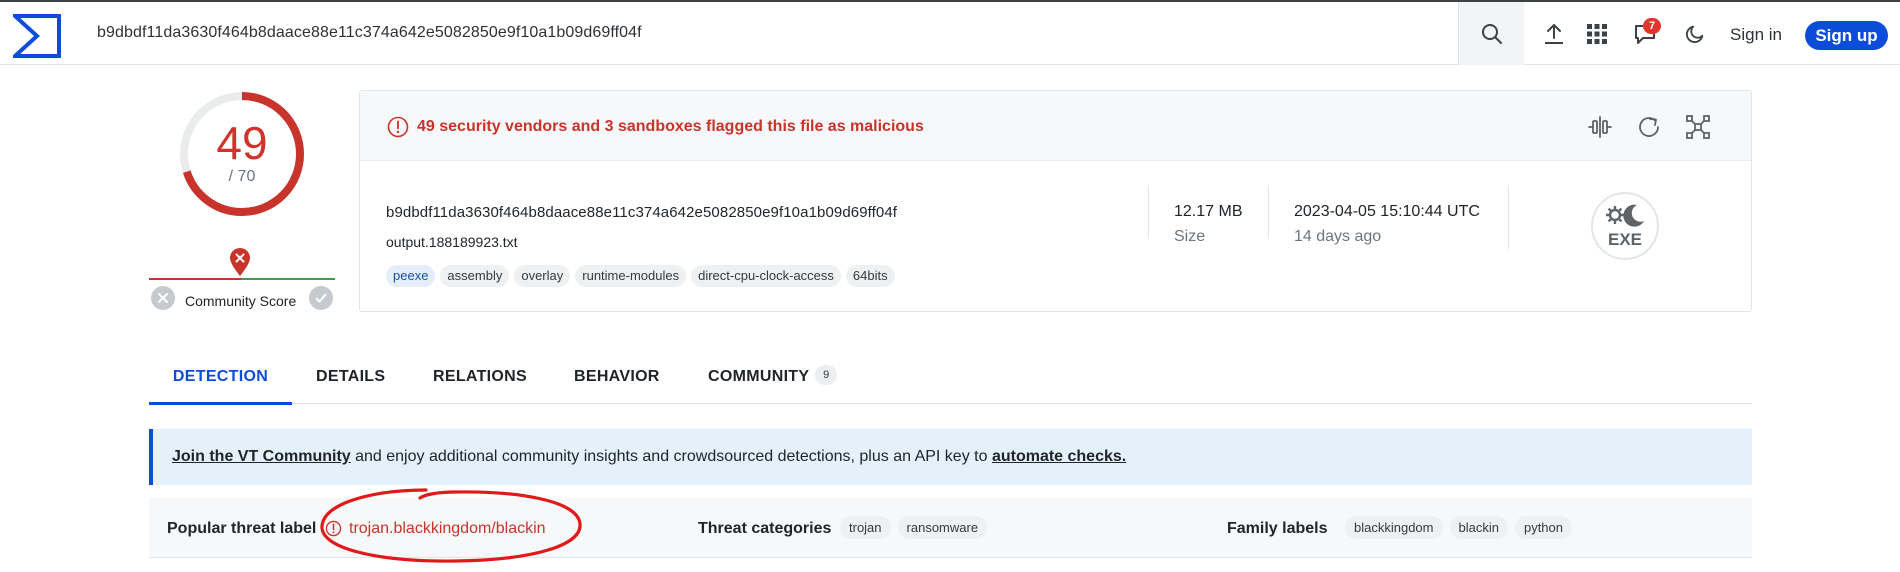 Image resolution: width=1900 pixels, height=572 pixels. Describe the element at coordinates (480, 377) in the screenshot. I see `tab-relations: RELATIONS` at that location.